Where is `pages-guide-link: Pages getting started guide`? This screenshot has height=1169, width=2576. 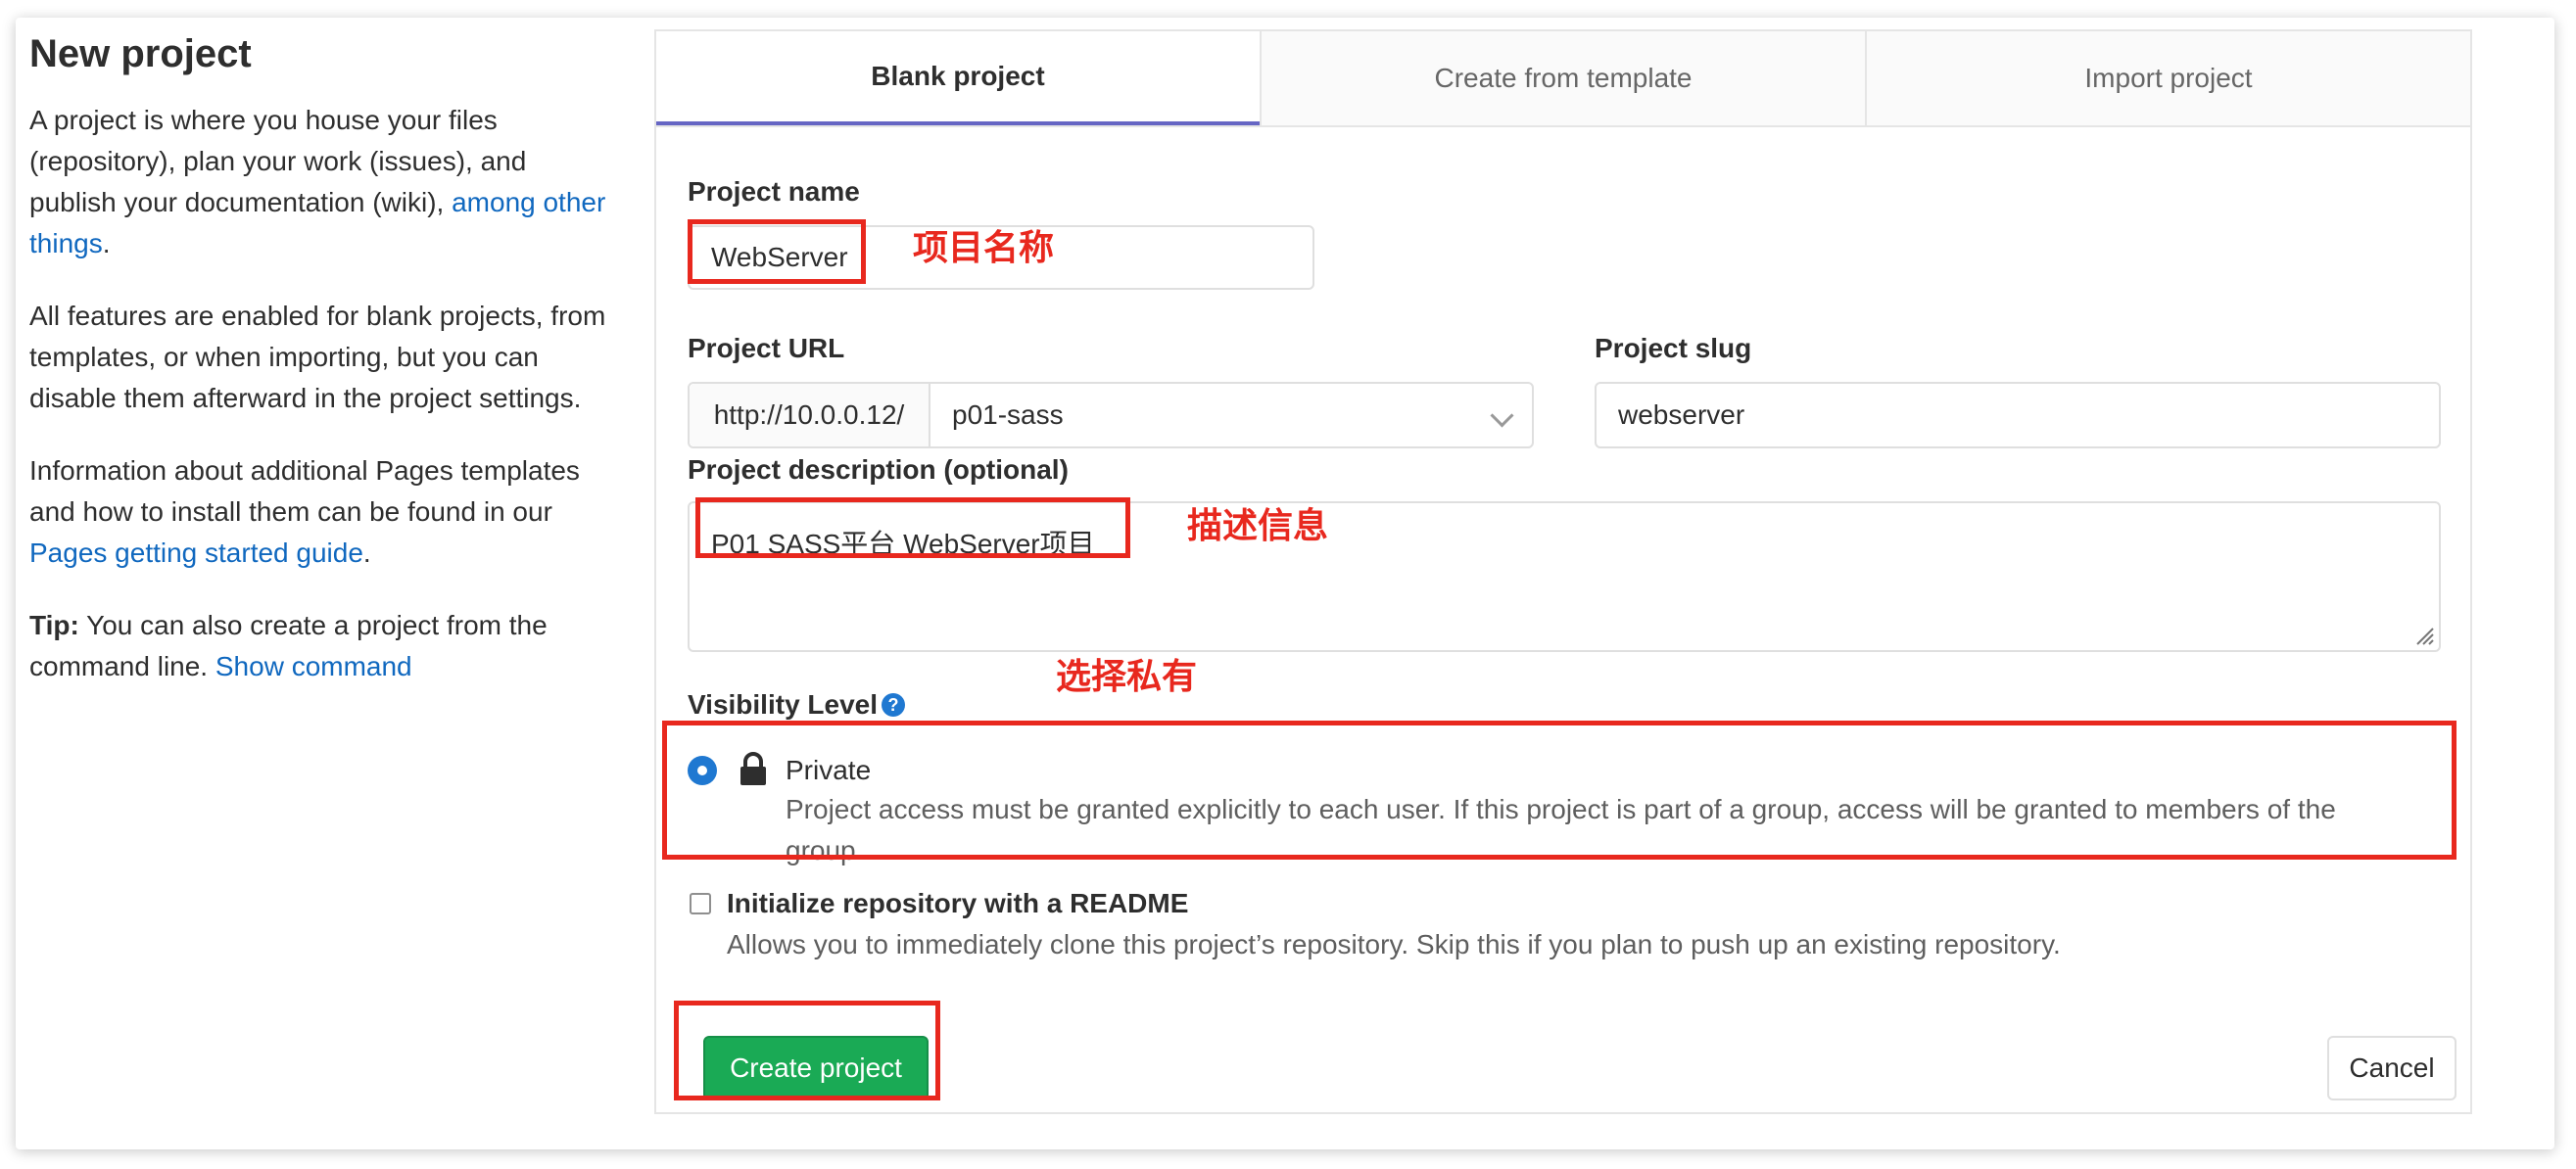
pages-guide-link: Pages getting started guide is located at coordinates (196, 553).